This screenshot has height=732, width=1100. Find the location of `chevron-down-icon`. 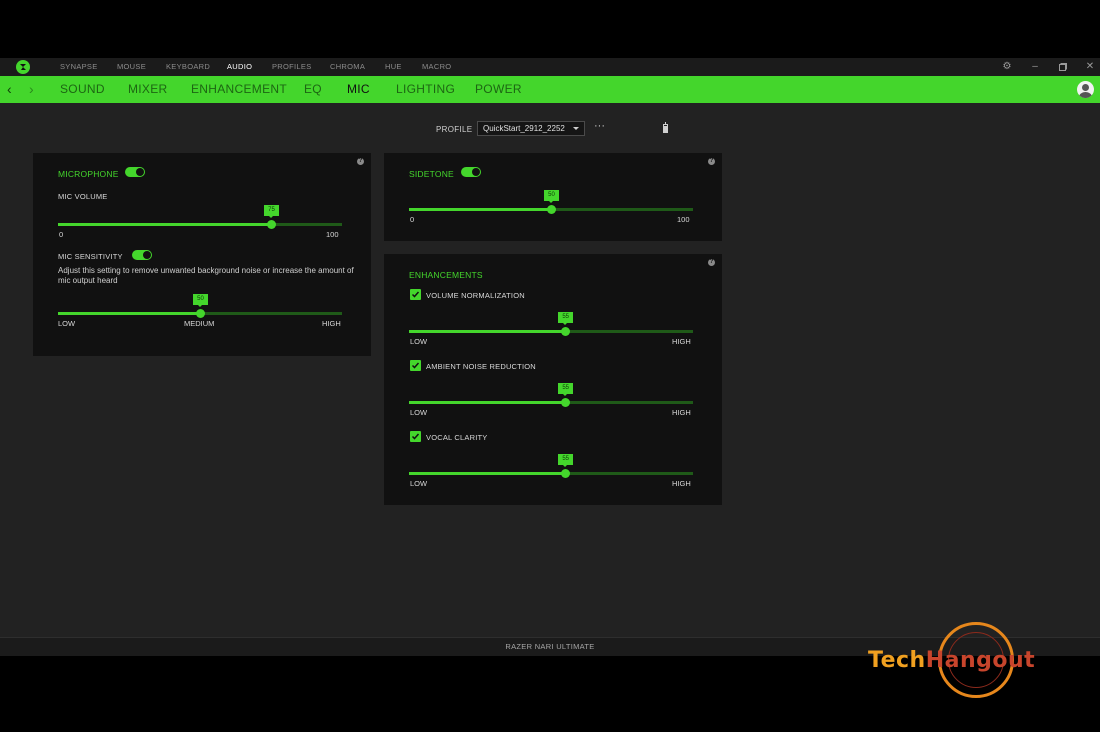

chevron-down-icon is located at coordinates (576, 128).